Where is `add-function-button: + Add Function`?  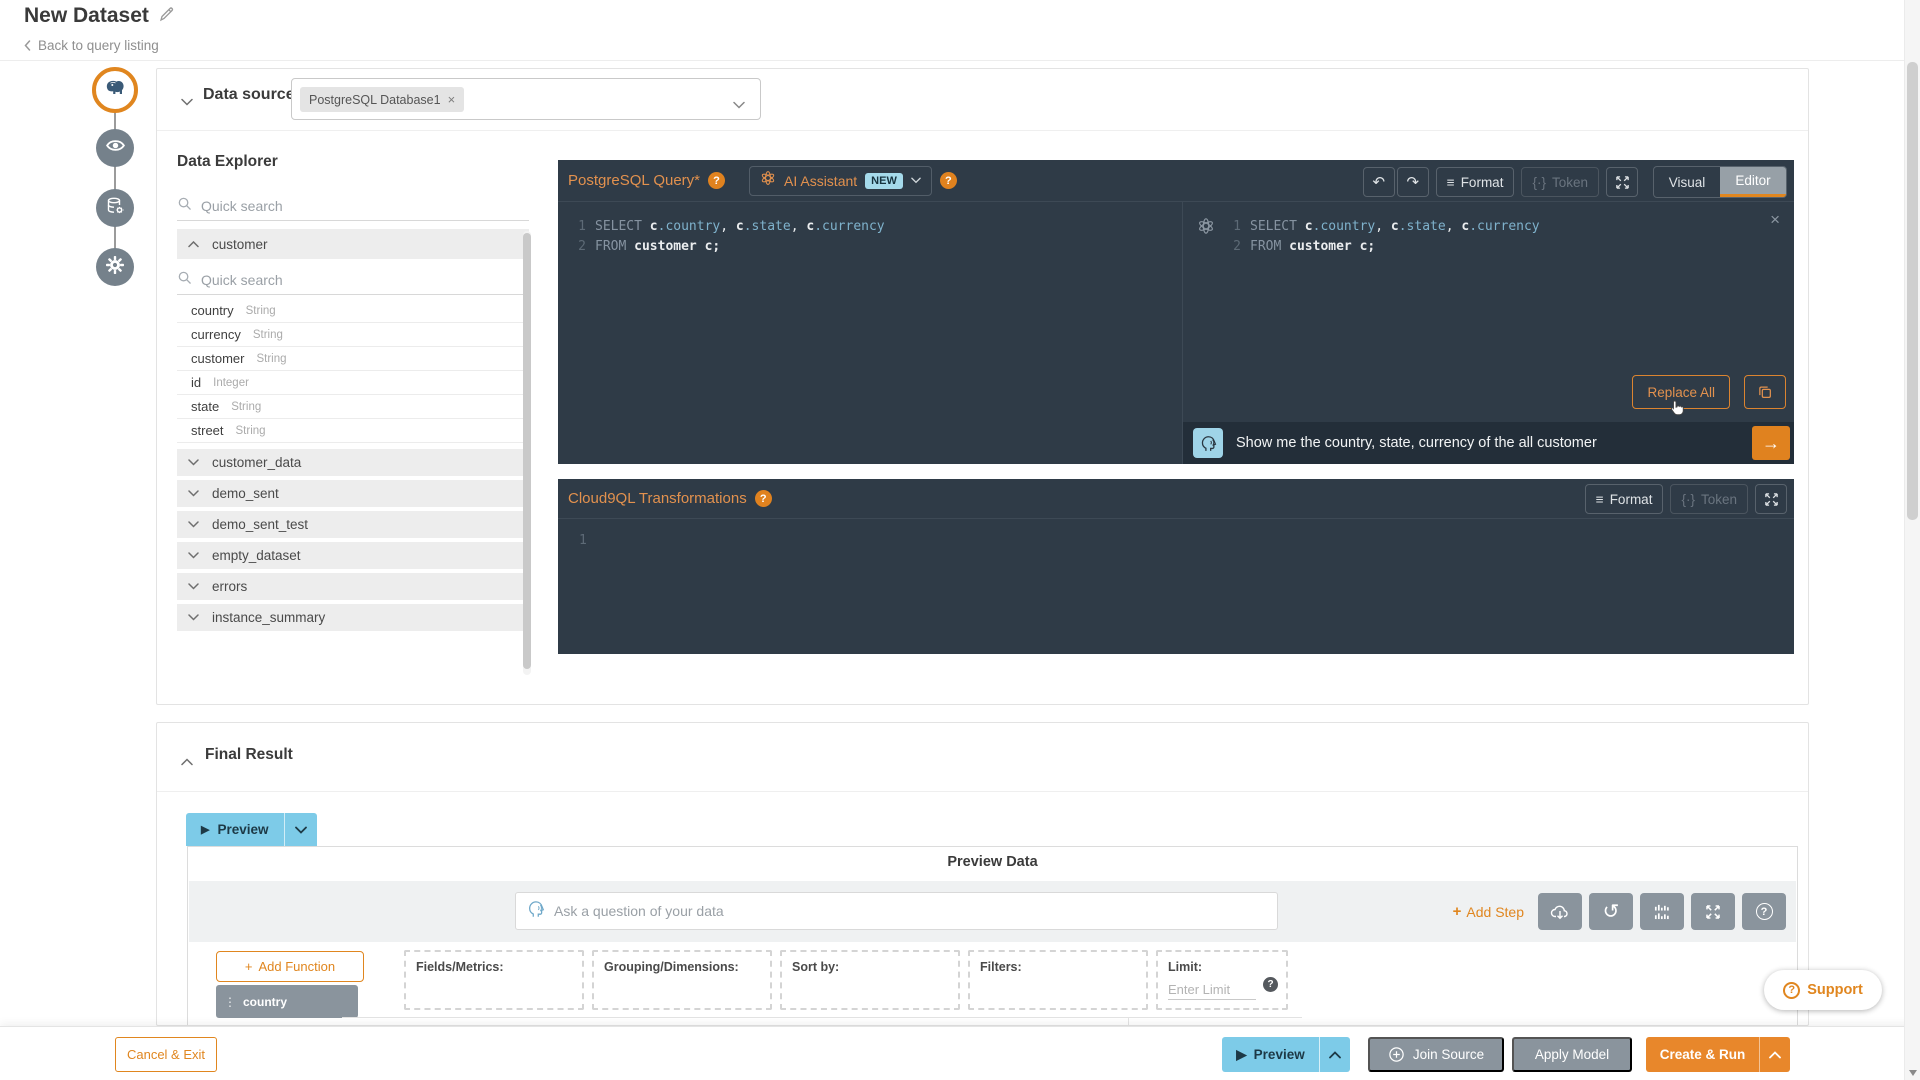
add-function-button: + Add Function is located at coordinates (290, 966).